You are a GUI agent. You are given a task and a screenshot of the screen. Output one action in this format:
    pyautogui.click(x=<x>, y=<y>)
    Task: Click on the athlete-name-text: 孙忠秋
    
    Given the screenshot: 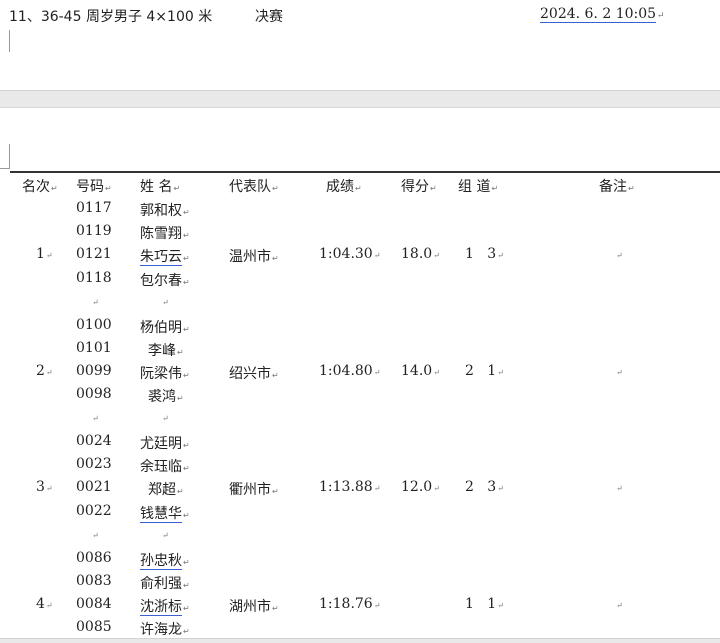 What is the action you would take?
    pyautogui.click(x=161, y=561)
    